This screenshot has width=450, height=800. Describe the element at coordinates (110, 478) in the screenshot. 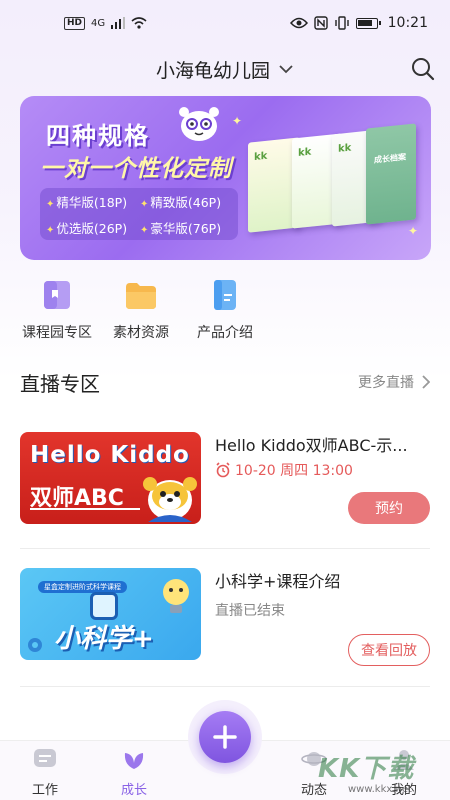

I see `live-thumbnail: Hello Kiddo 双师ABC` at that location.